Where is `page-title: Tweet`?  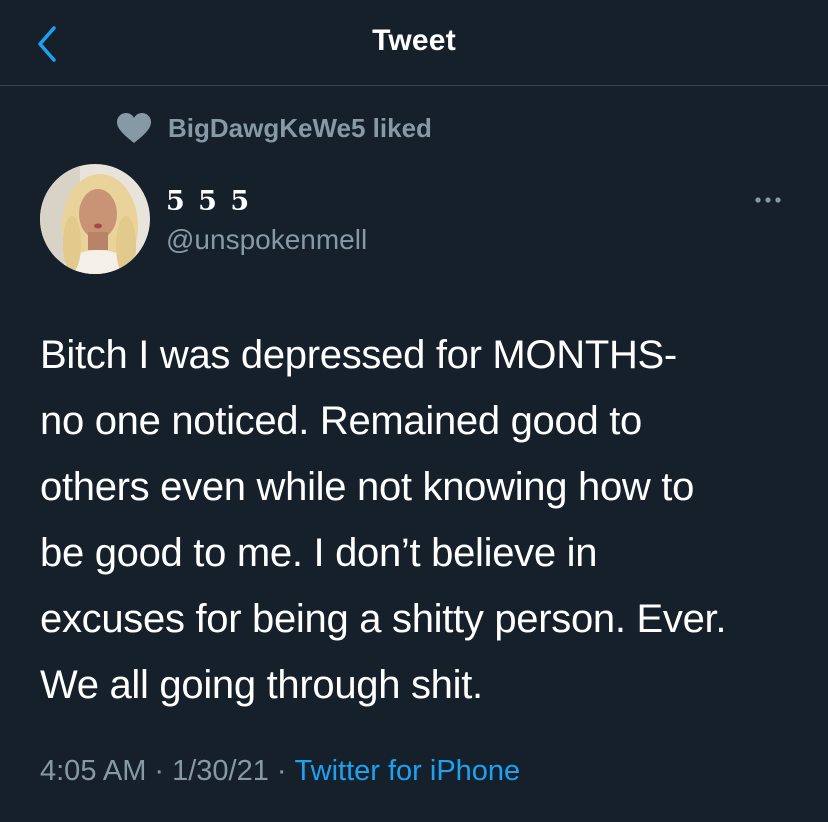
page-title: Tweet is located at coordinates (414, 40).